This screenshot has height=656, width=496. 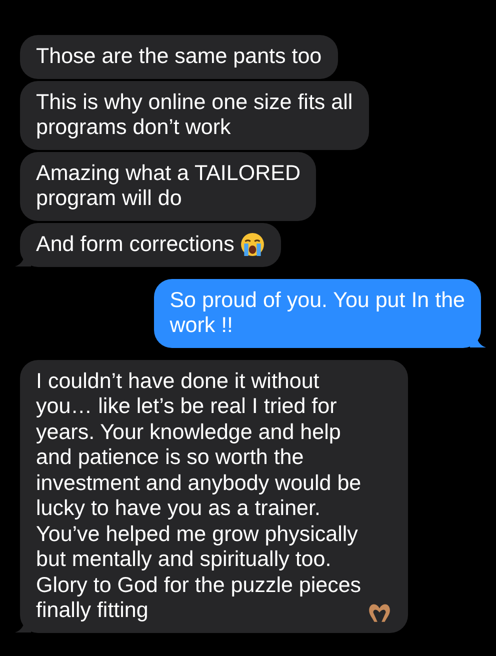 I want to click on heart-hands-icon, so click(x=379, y=612).